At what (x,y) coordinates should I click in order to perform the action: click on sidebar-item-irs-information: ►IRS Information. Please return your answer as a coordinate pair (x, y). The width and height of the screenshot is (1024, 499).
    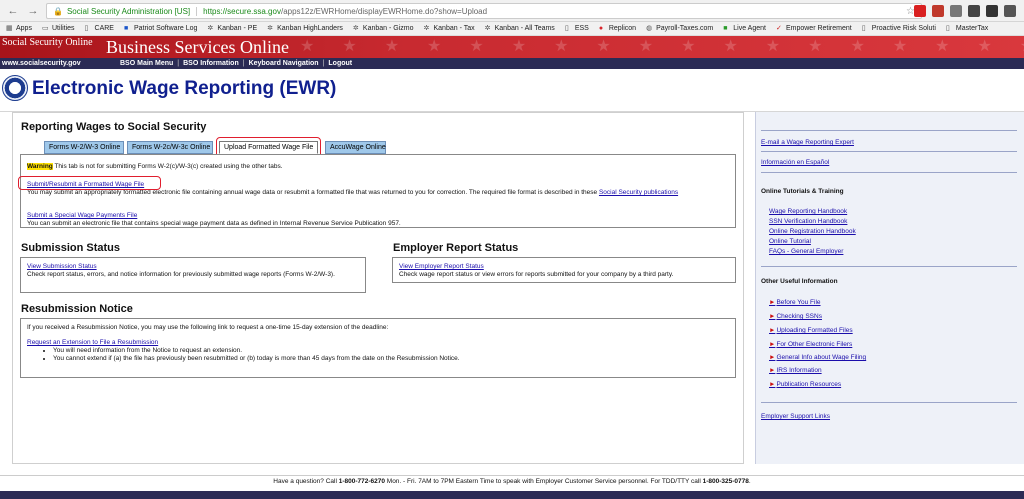
    Looking at the image, I should click on (795, 370).